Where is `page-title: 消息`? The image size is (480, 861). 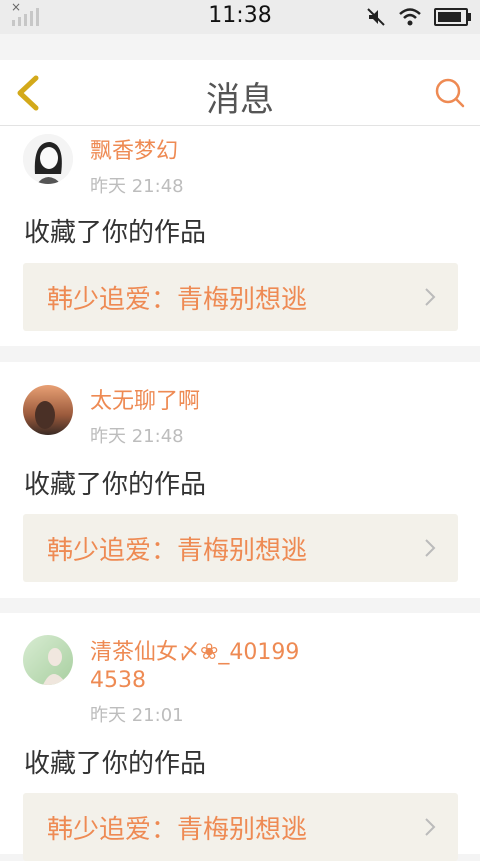 page-title: 消息 is located at coordinates (240, 100).